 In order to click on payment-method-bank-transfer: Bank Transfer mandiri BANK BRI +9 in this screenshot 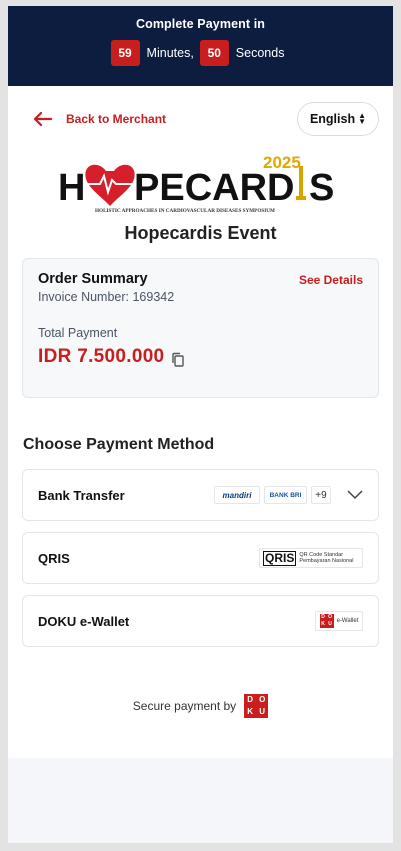, I will do `click(200, 495)`.